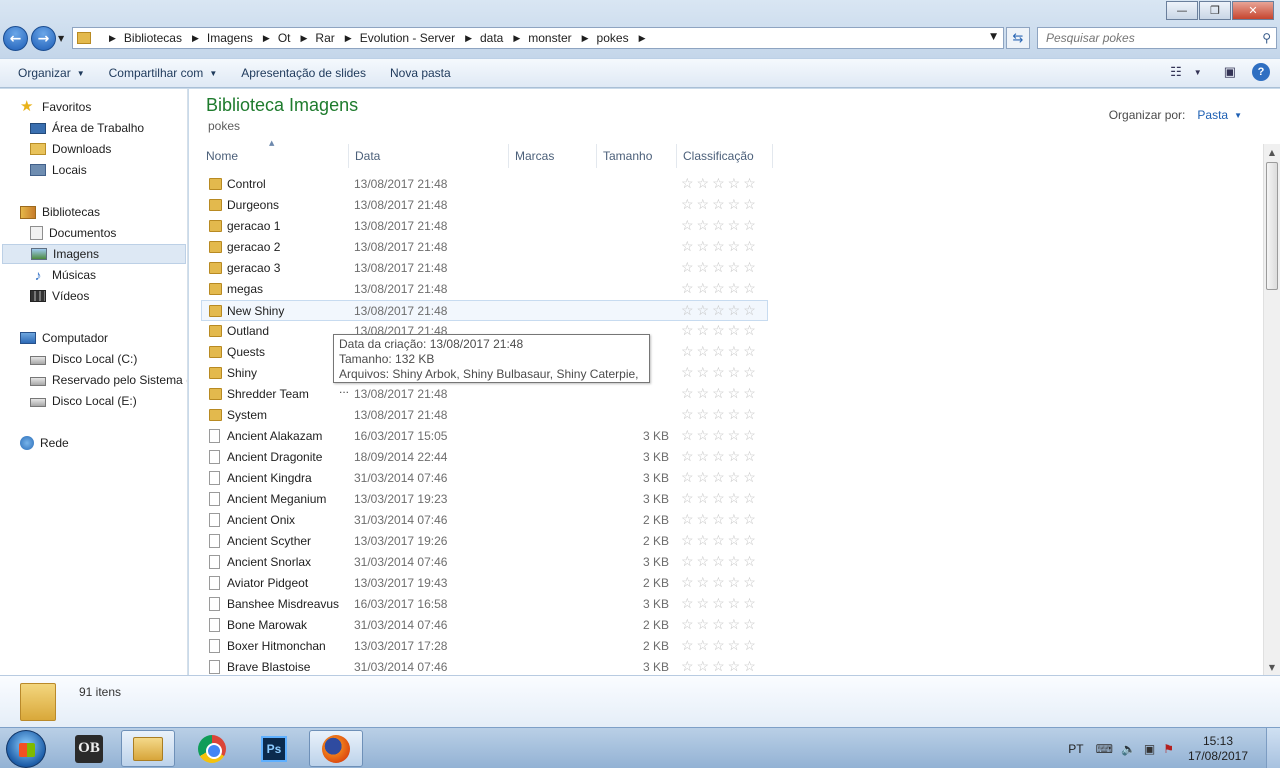  I want to click on slideshow-button: Apresentação de slides, so click(303, 73).